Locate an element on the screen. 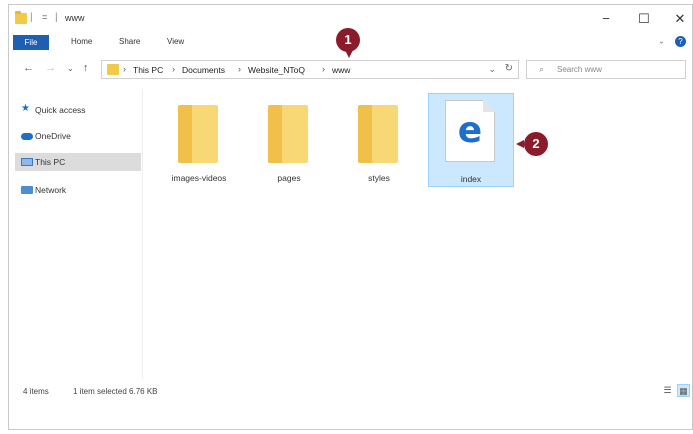 The height and width of the screenshot is (434, 693). sidebar-item-label: OneDrive is located at coordinates (53, 136).